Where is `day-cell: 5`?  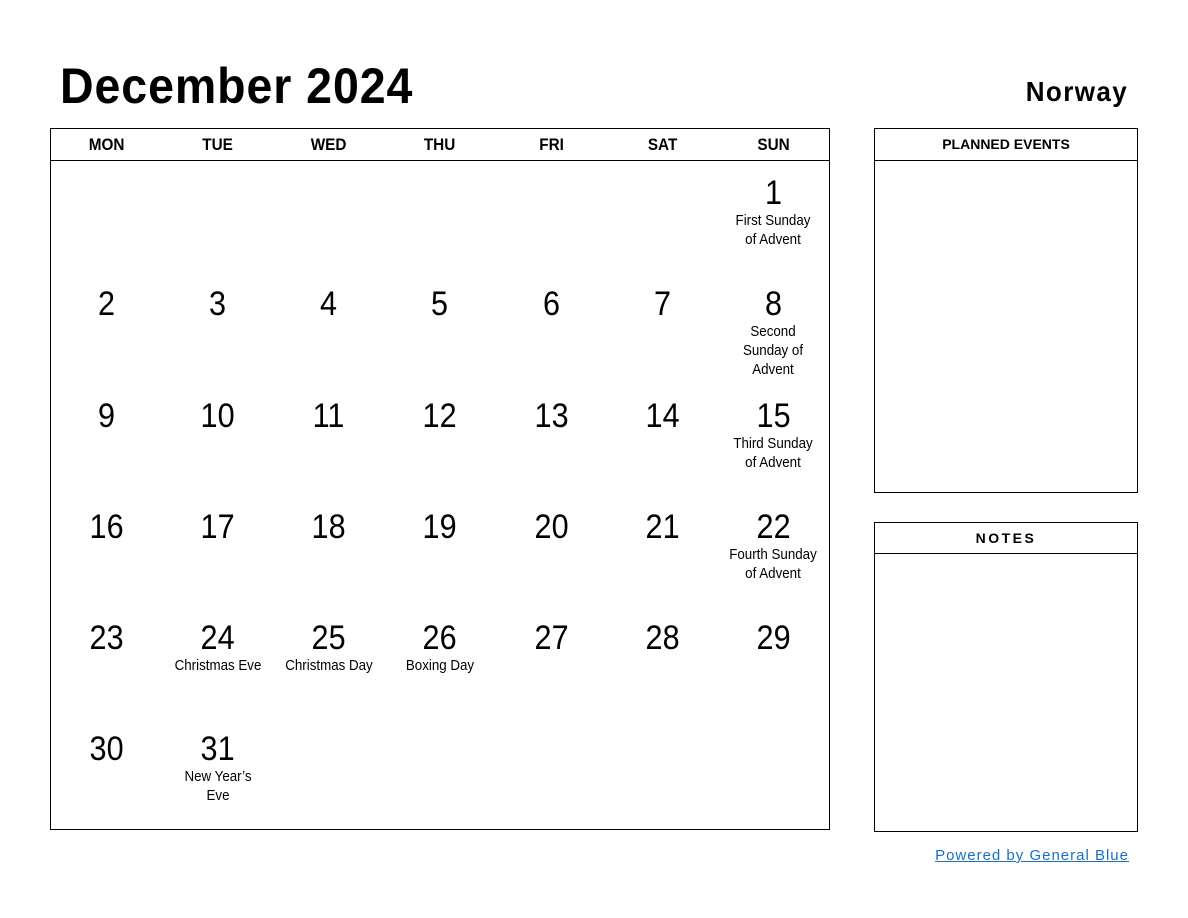 day-cell: 5 is located at coordinates (439, 327).